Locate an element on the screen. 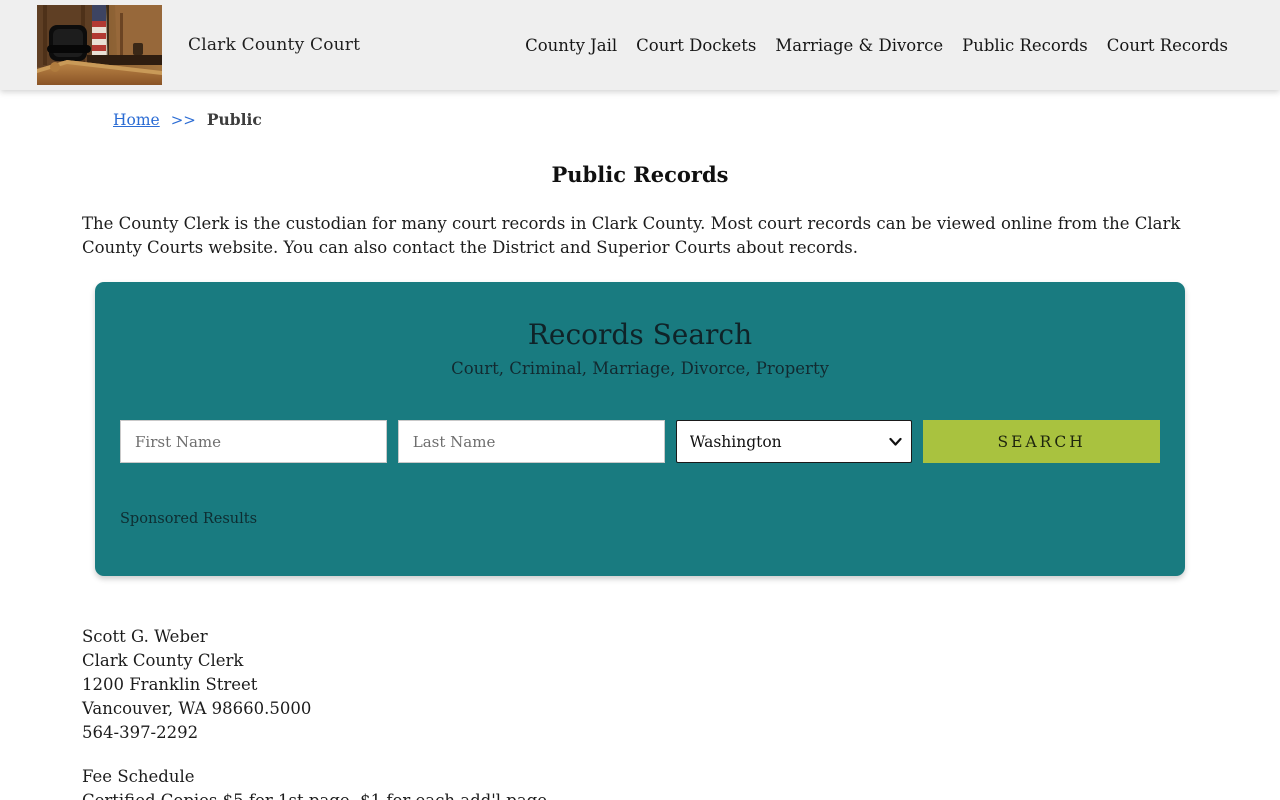 This screenshot has width=1280, height=800. courtroom-photo-illustration is located at coordinates (99, 45).